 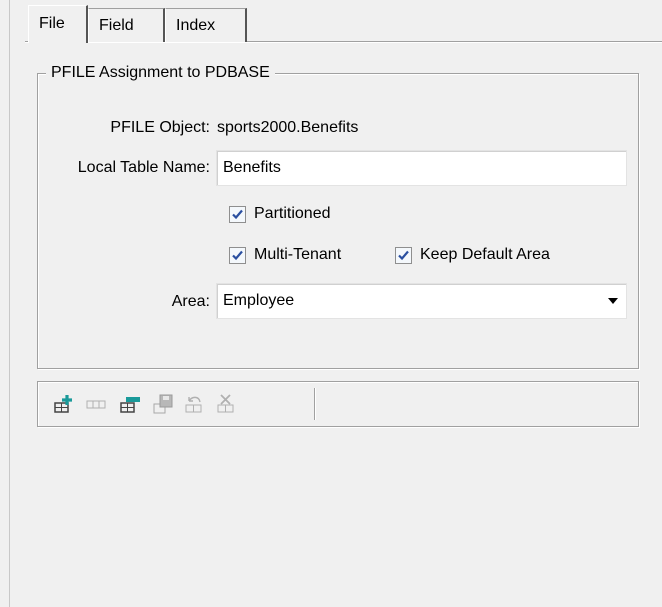 What do you see at coordinates (292, 213) in the screenshot?
I see `partitioned-label: Partitioned` at bounding box center [292, 213].